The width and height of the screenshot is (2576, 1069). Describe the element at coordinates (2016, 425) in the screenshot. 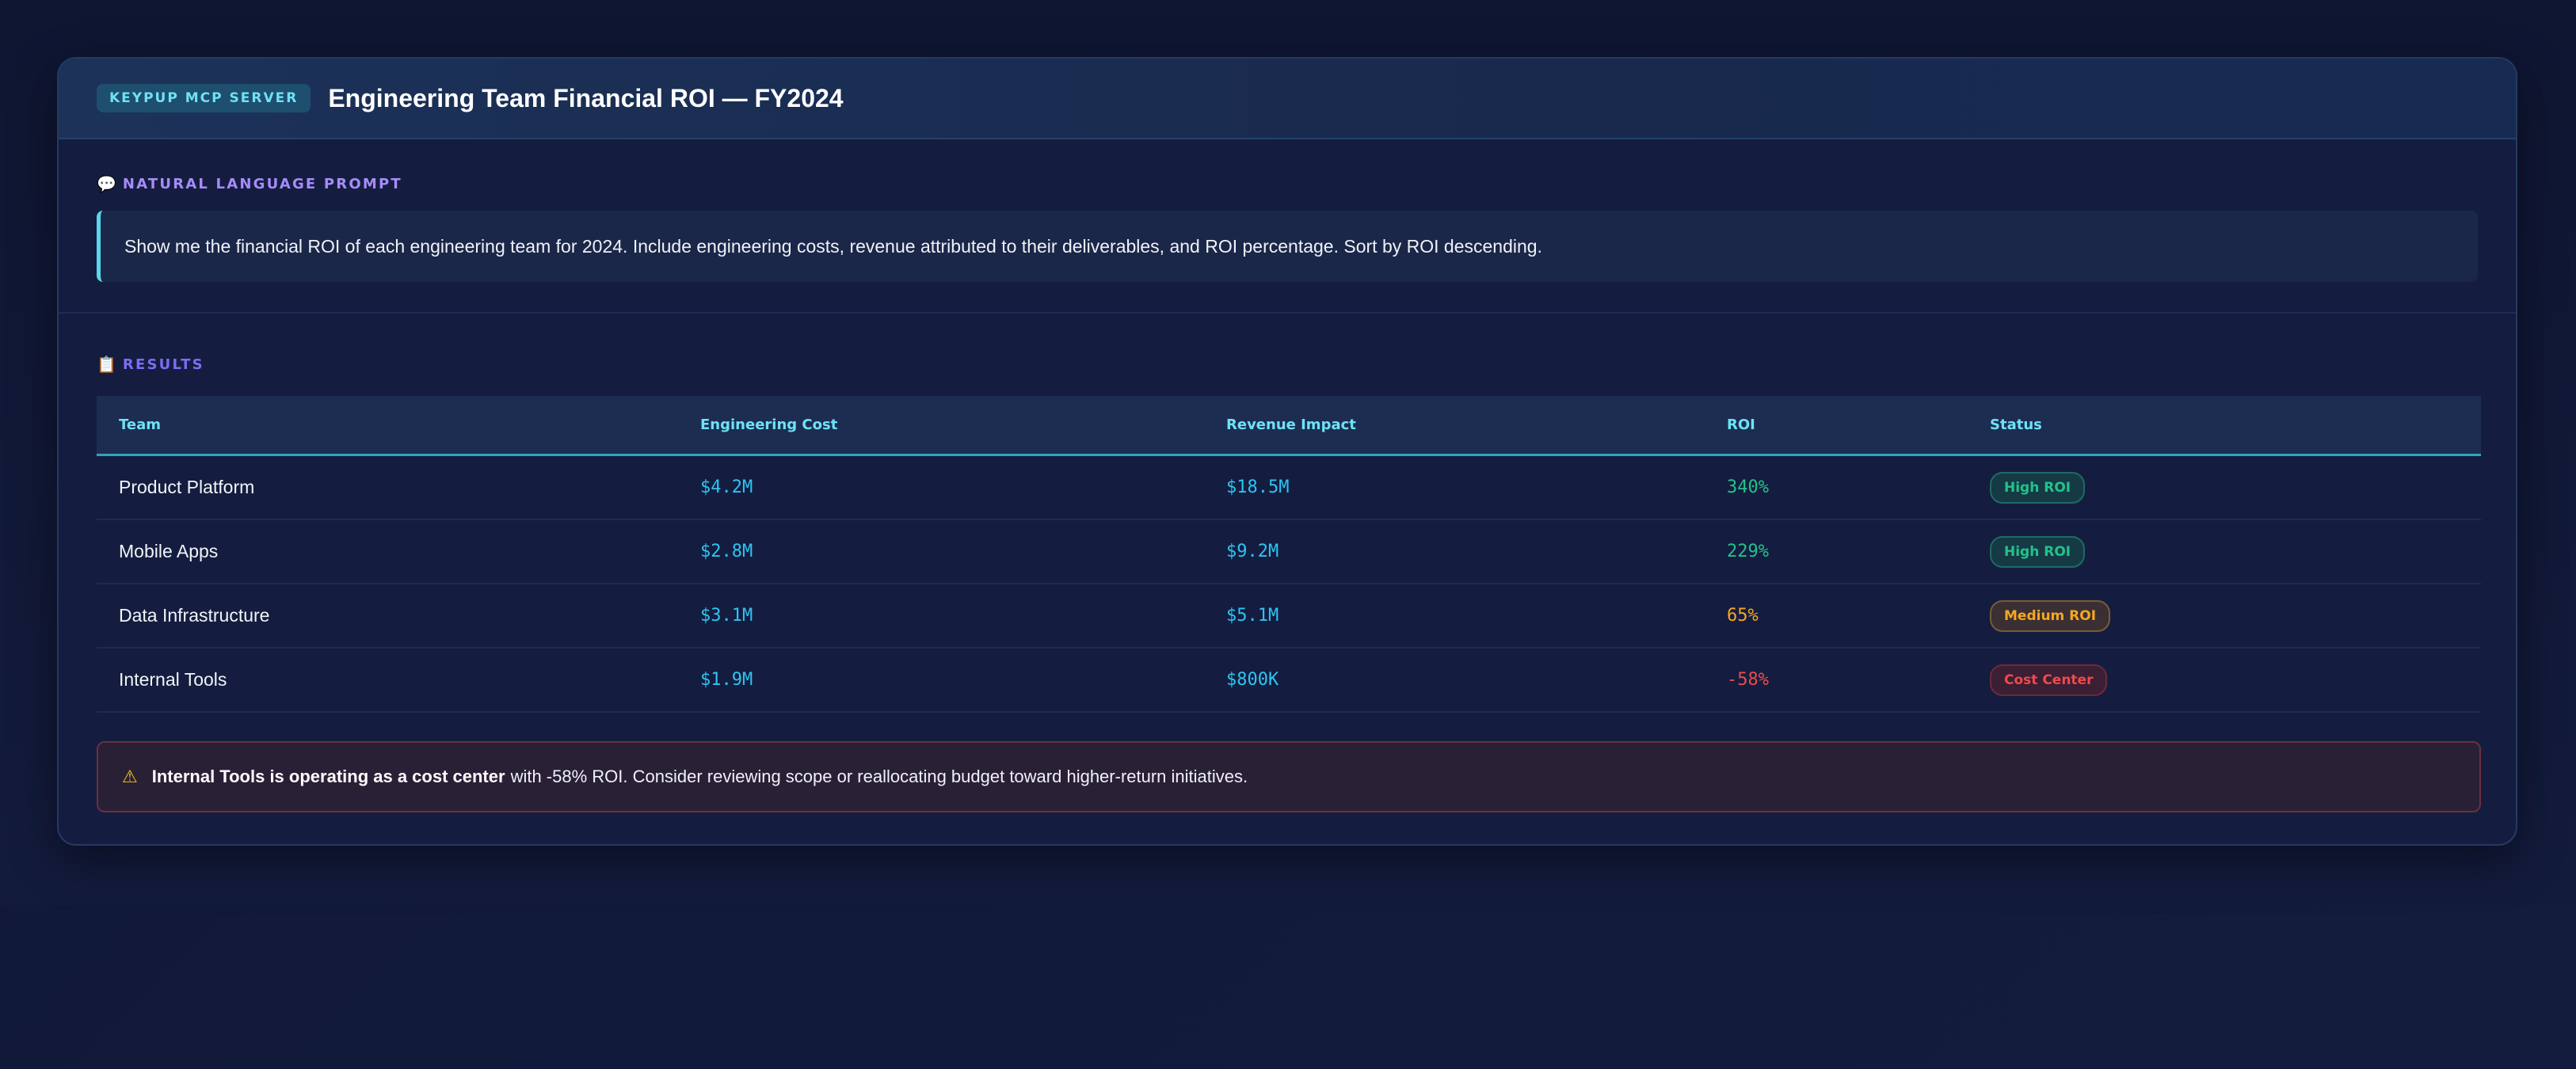

I see `column-header-status: Status` at that location.